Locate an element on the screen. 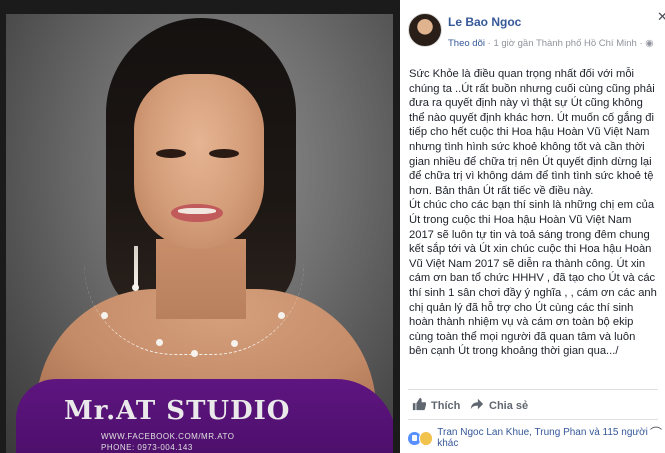 The height and width of the screenshot is (453, 665). post-actions: Thích Chia sẻ is located at coordinates (535, 407).